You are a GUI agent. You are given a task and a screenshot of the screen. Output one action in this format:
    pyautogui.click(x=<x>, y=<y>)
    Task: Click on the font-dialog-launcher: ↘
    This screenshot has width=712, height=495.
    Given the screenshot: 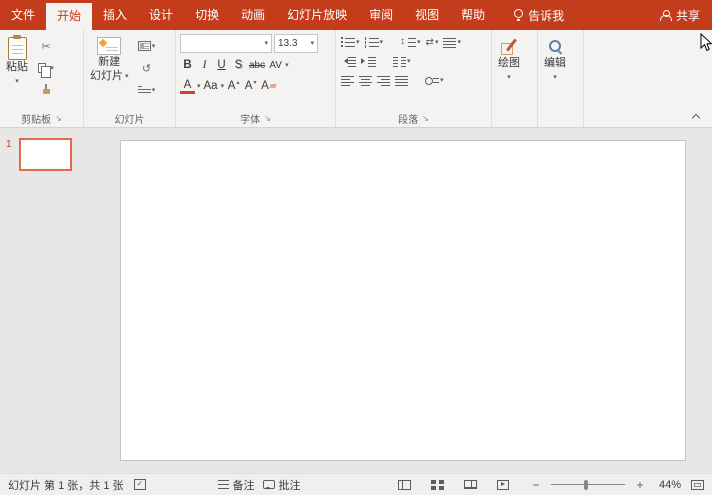 What is the action you would take?
    pyautogui.click(x=267, y=118)
    